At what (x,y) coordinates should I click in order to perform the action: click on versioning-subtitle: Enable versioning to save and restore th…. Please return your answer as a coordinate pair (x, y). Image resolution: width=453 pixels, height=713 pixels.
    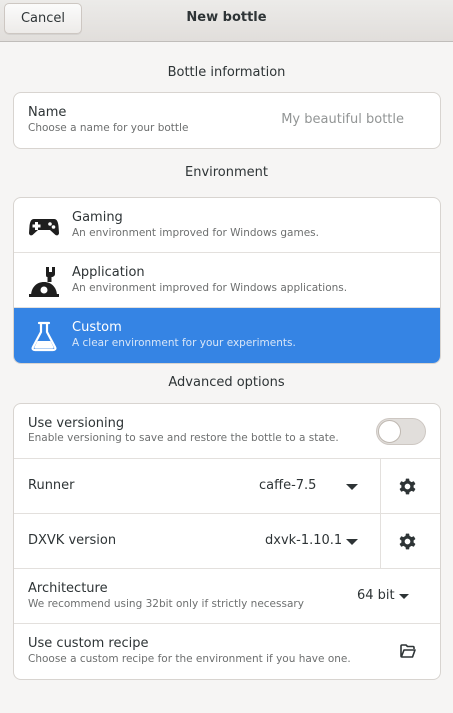
    Looking at the image, I should click on (183, 438).